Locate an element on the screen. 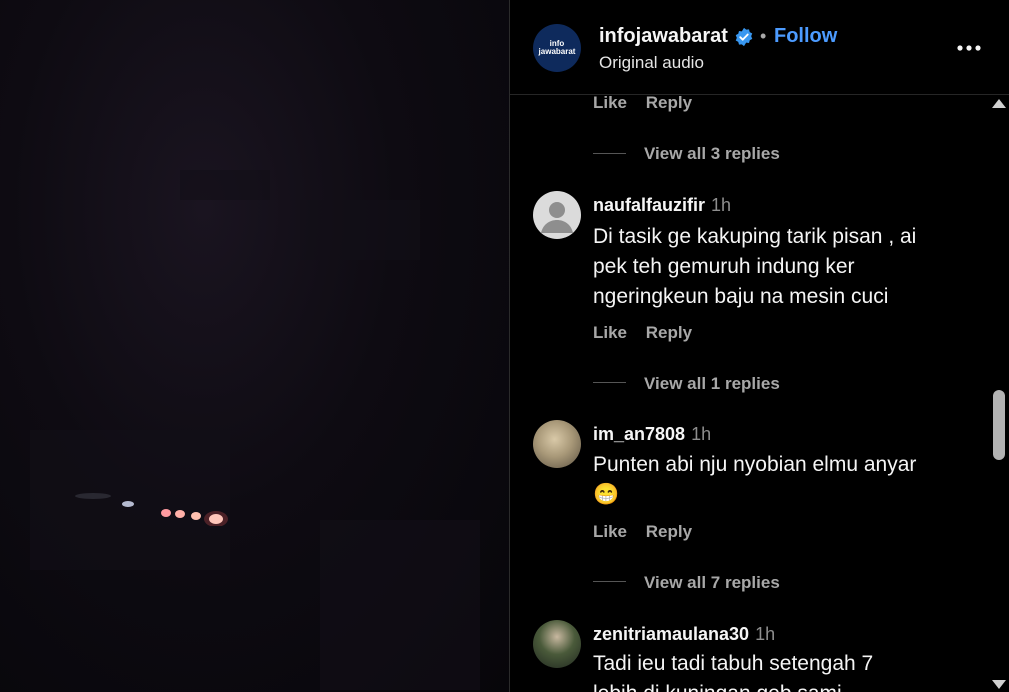  account-avatar: info jawabarat is located at coordinates (557, 48).